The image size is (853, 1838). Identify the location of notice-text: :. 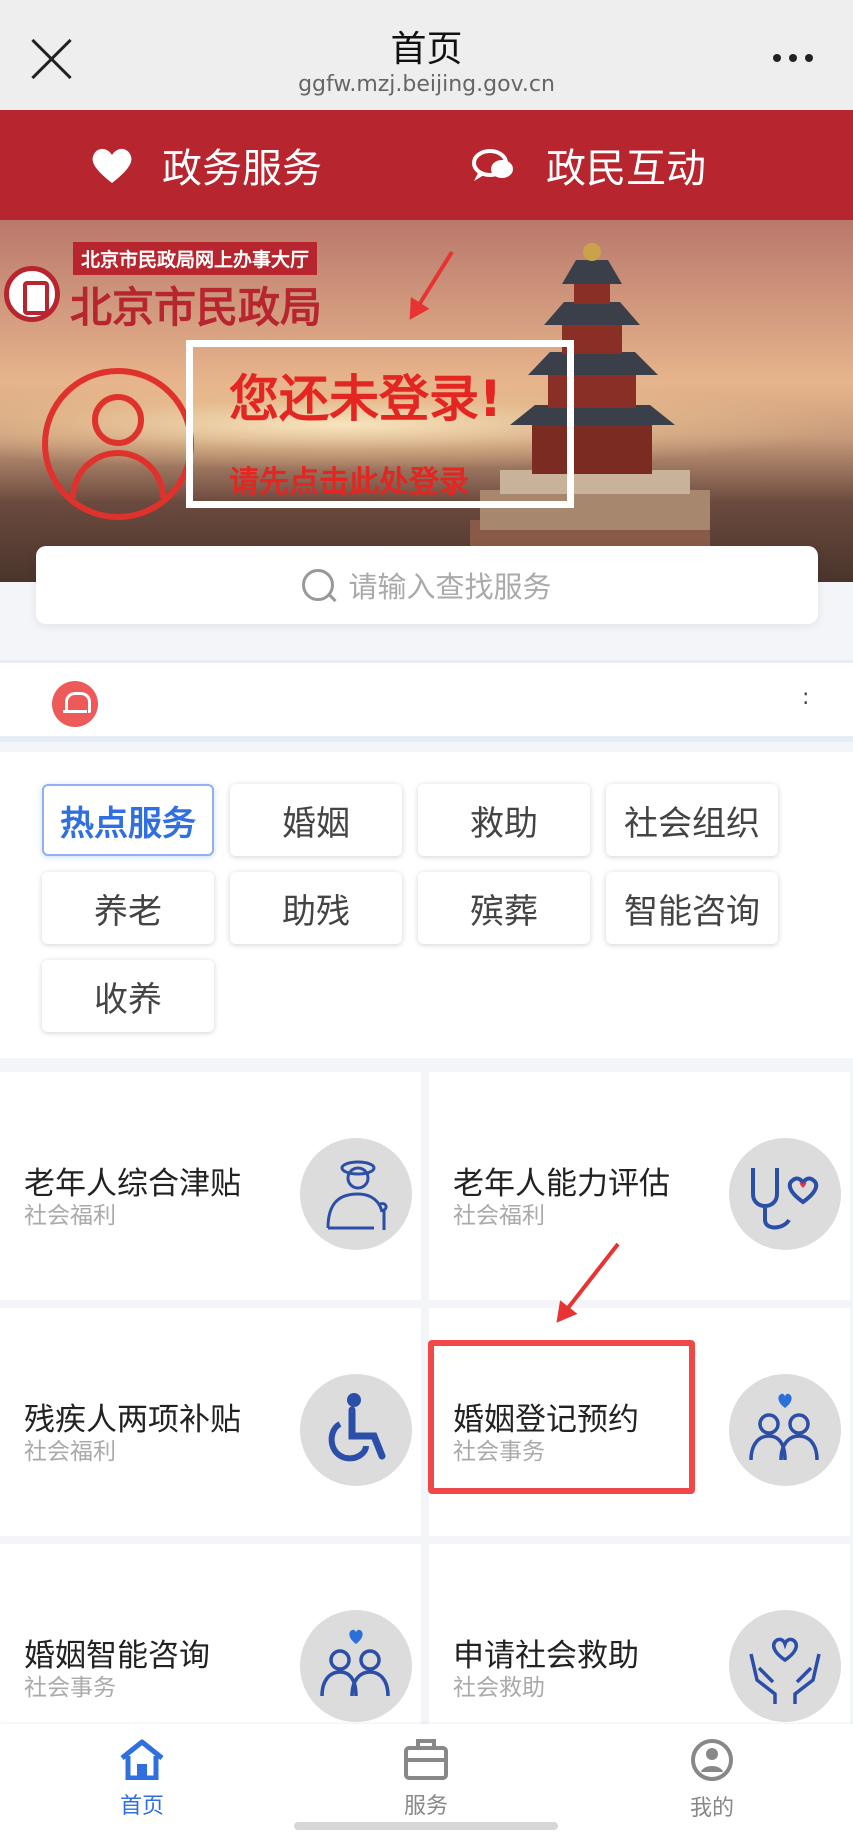
(806, 697).